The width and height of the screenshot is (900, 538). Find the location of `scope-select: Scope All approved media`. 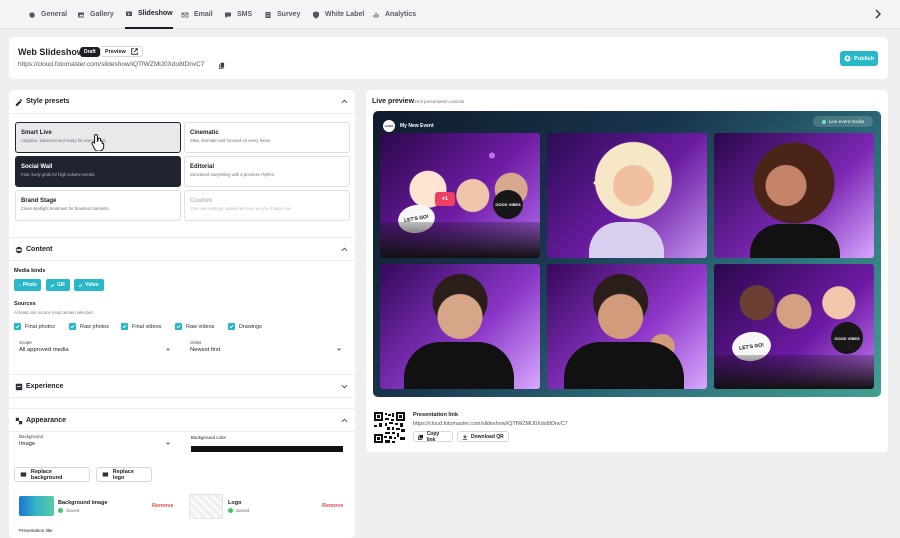

scope-select: Scope All approved media is located at coordinates (95, 347).